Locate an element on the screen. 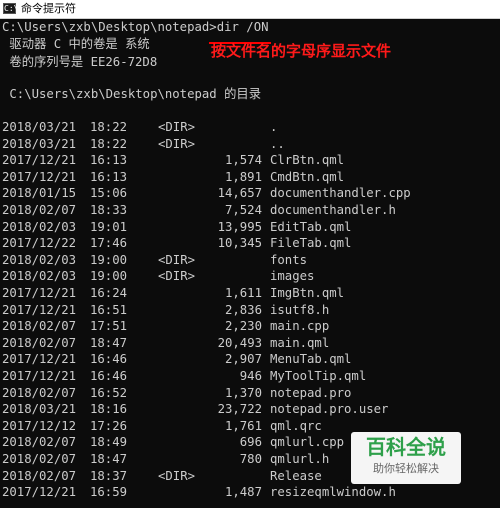 The width and height of the screenshot is (500, 508). listing-name: main.cpp is located at coordinates (300, 326).